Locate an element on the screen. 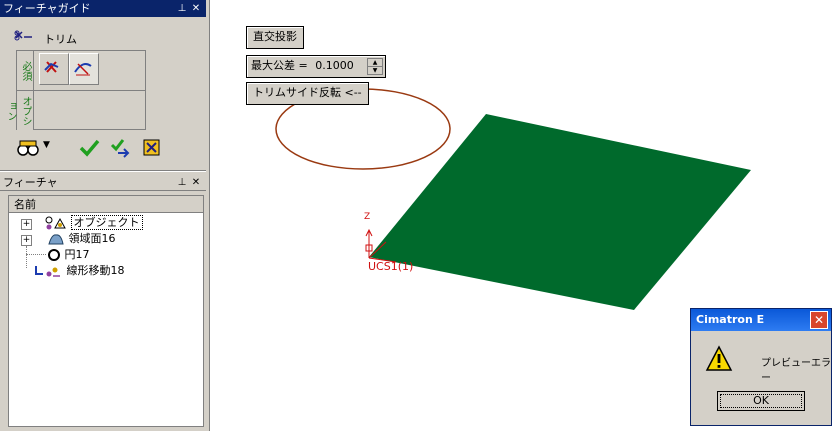 This screenshot has height=431, width=839. tolerance-spinner: ▲ ▼ is located at coordinates (375, 66).